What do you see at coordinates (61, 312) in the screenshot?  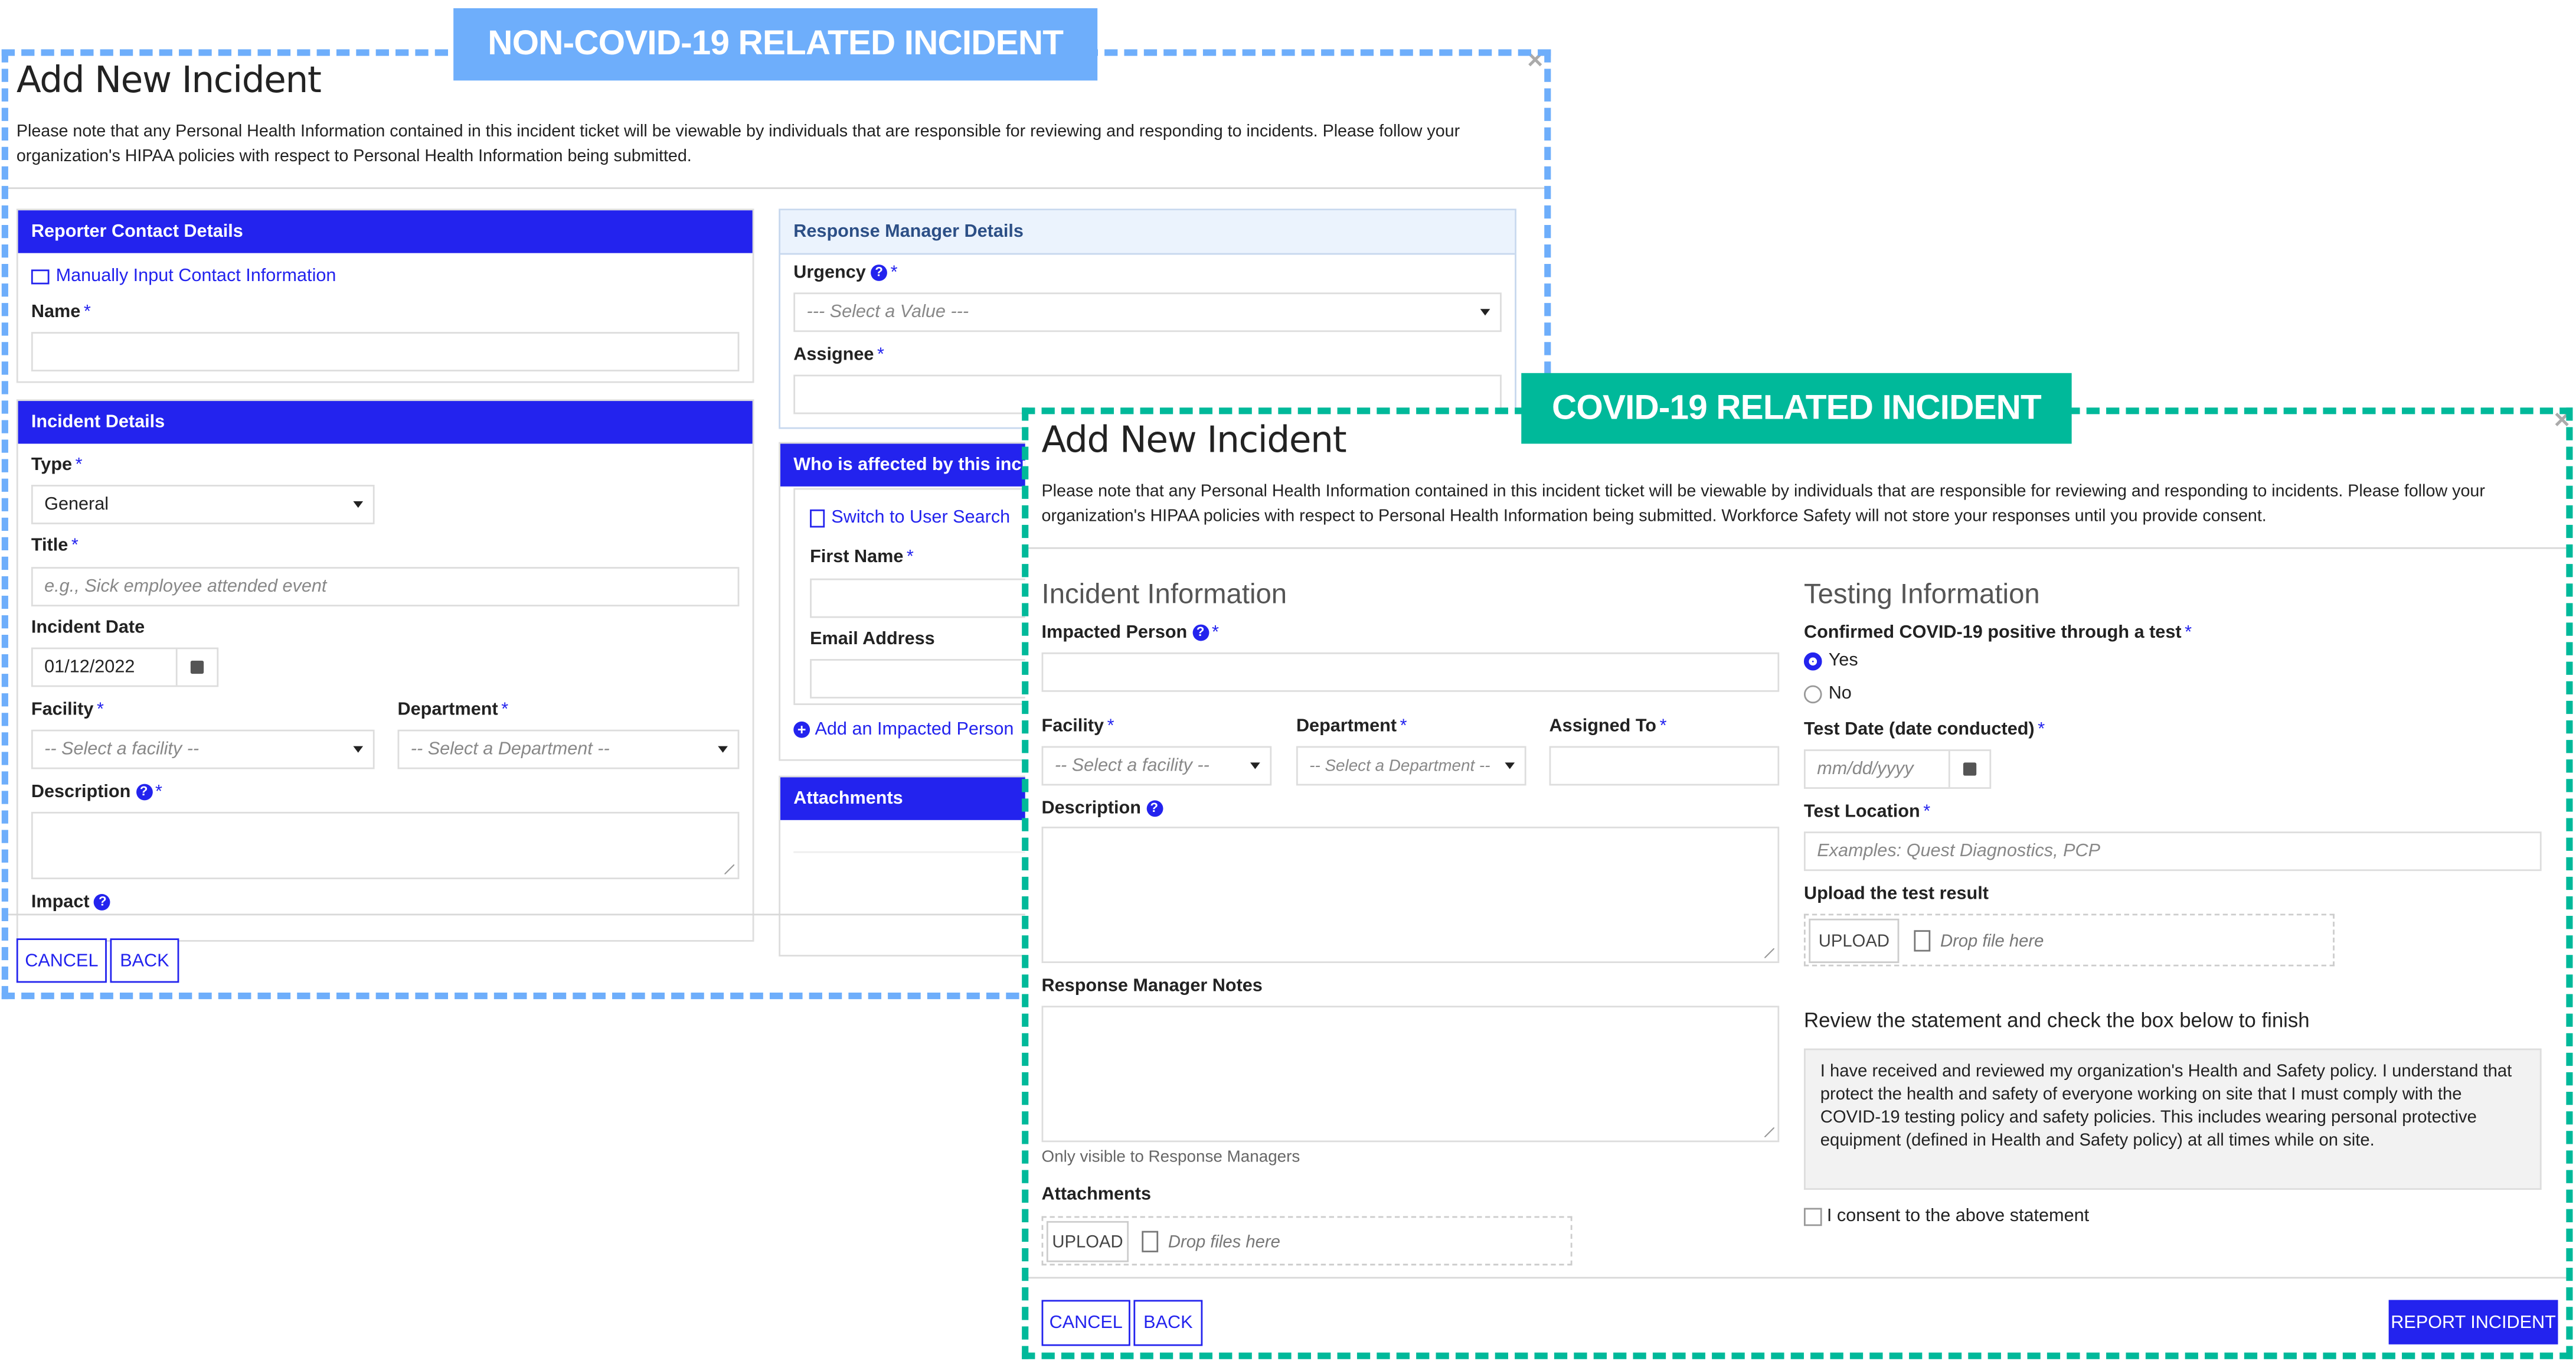 I see `name-label: Name *` at bounding box center [61, 312].